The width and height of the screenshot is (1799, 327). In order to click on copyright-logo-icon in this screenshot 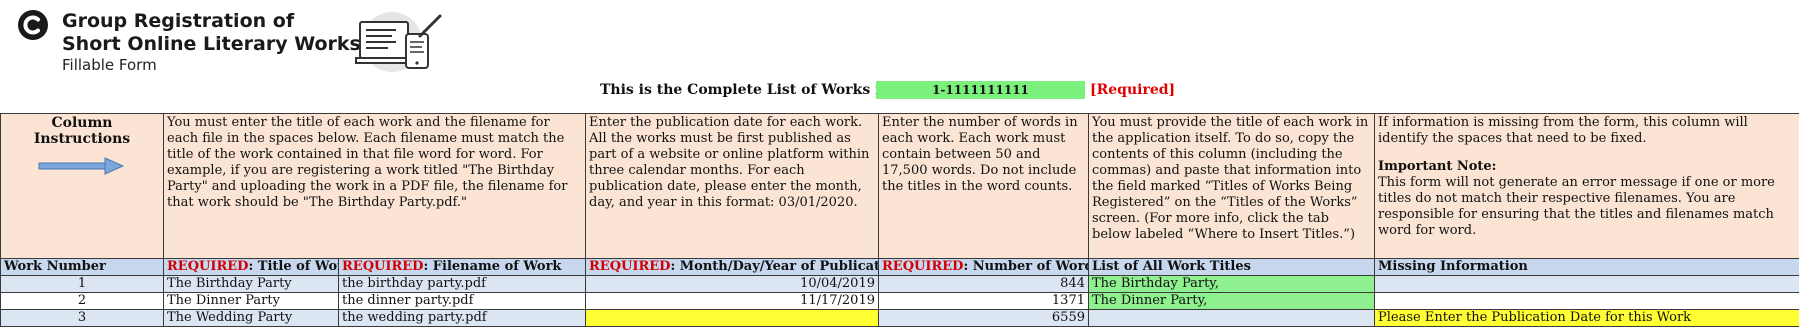, I will do `click(33, 25)`.